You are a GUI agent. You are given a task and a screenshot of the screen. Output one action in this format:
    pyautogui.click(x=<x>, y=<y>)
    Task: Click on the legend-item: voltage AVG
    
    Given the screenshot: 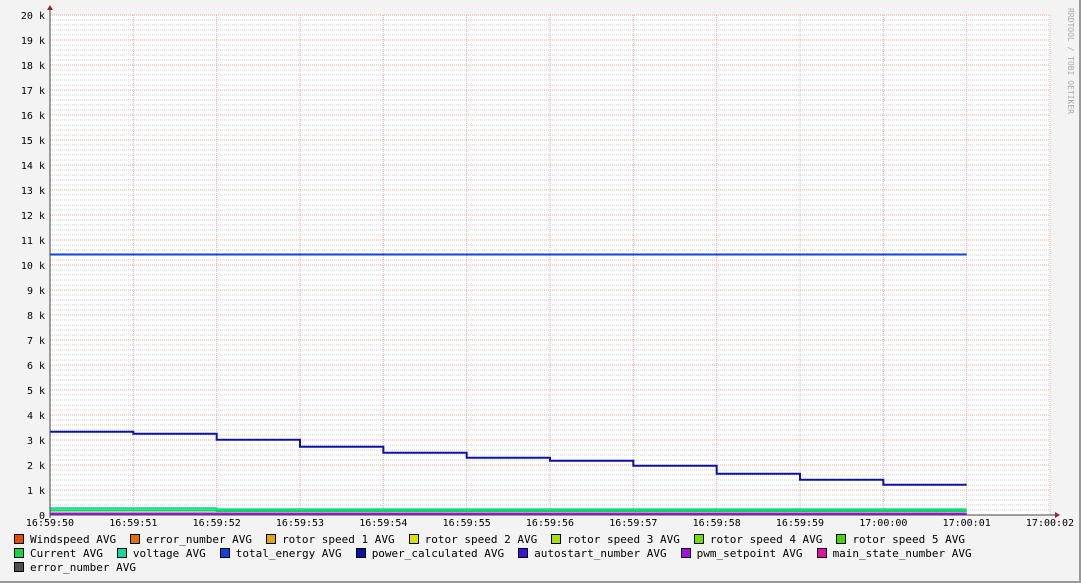 What is the action you would take?
    pyautogui.click(x=161, y=554)
    